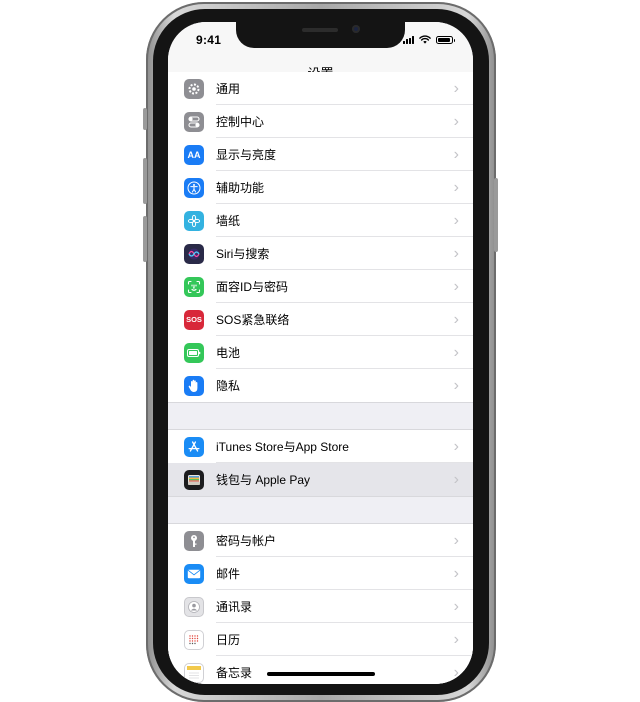  What do you see at coordinates (253, 320) in the screenshot?
I see `settings-row-label: SOS紧急联络` at bounding box center [253, 320].